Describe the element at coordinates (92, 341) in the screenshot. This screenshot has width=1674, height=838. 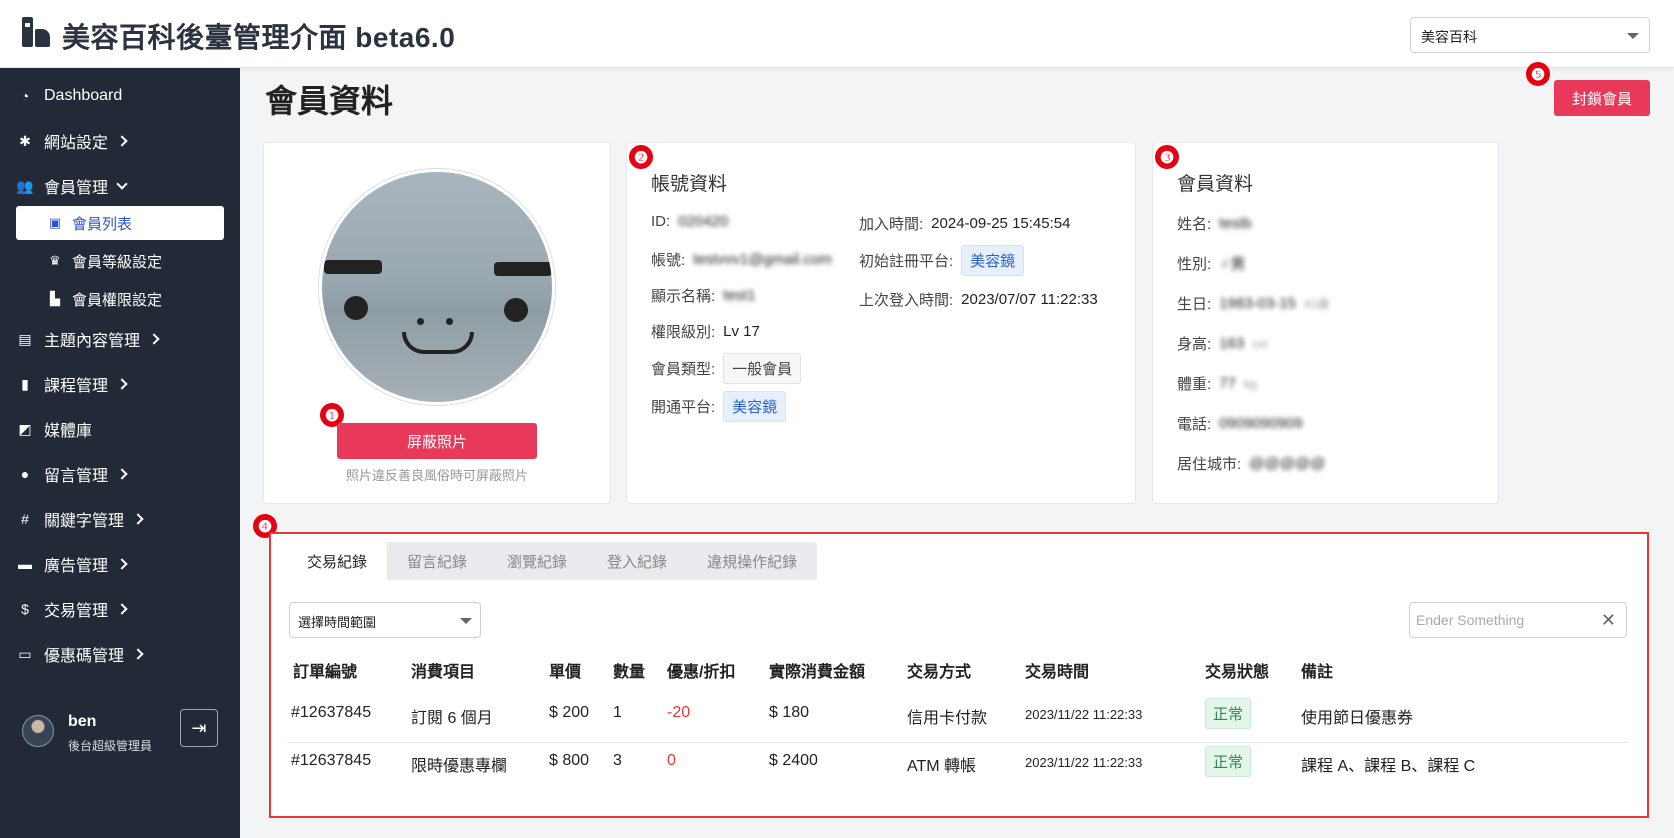
I see `sidebar-item-label: 主題內容管理` at that location.